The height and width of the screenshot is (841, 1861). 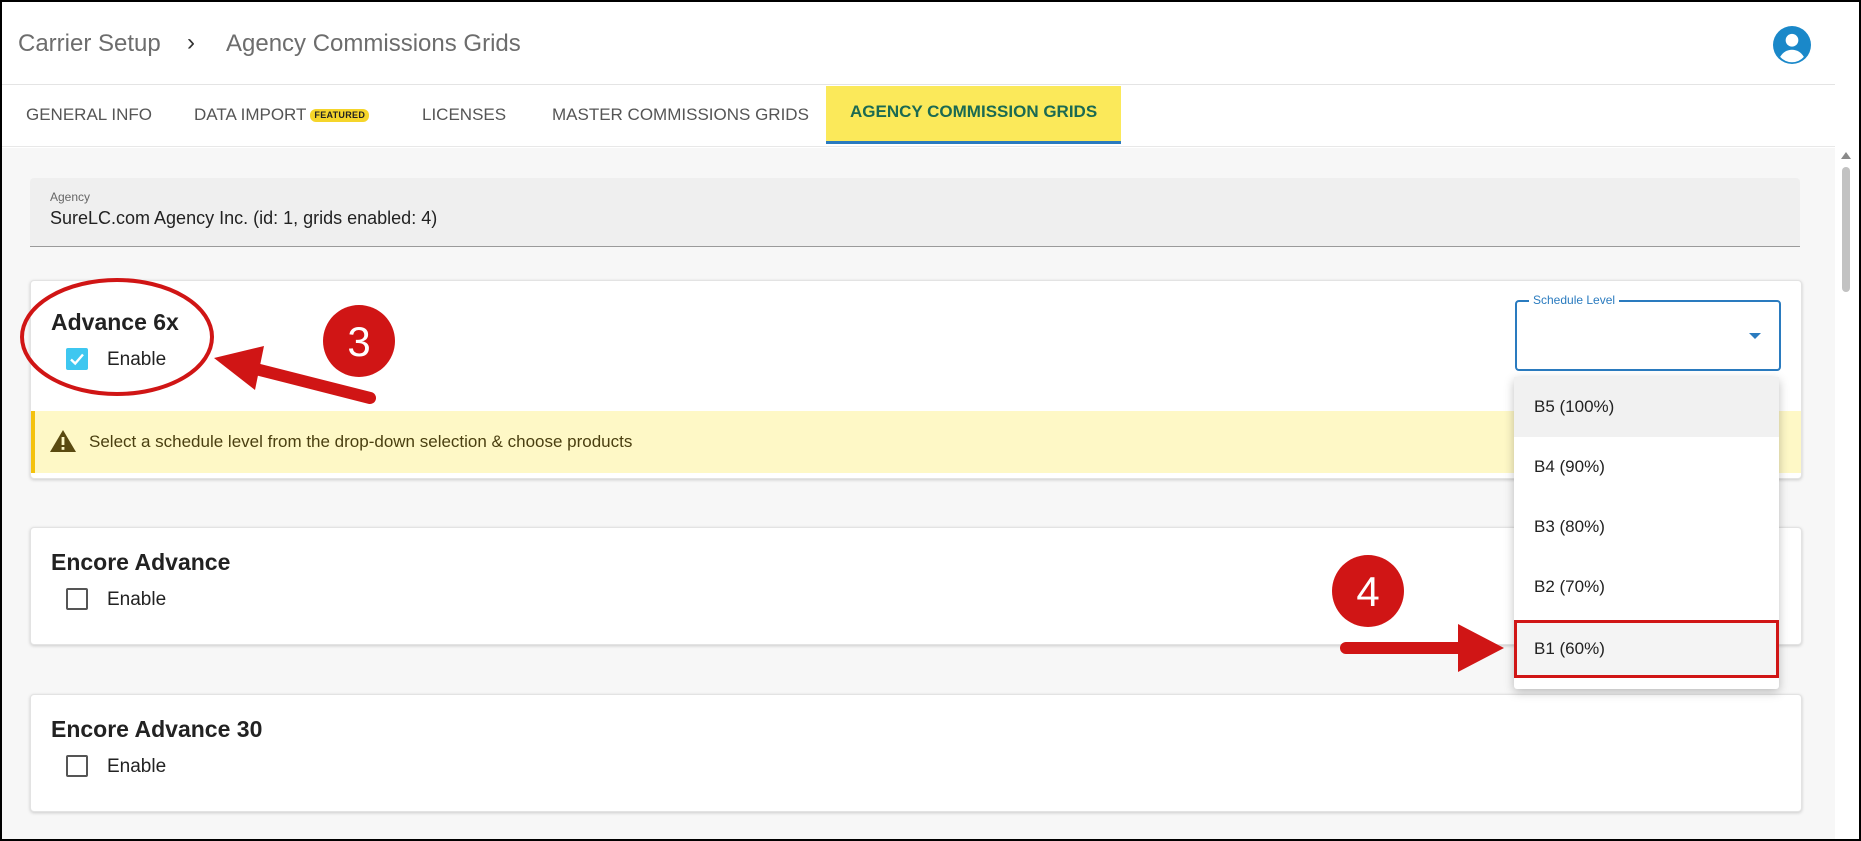 I want to click on annotation-step-4-text: 4, so click(x=1367, y=591).